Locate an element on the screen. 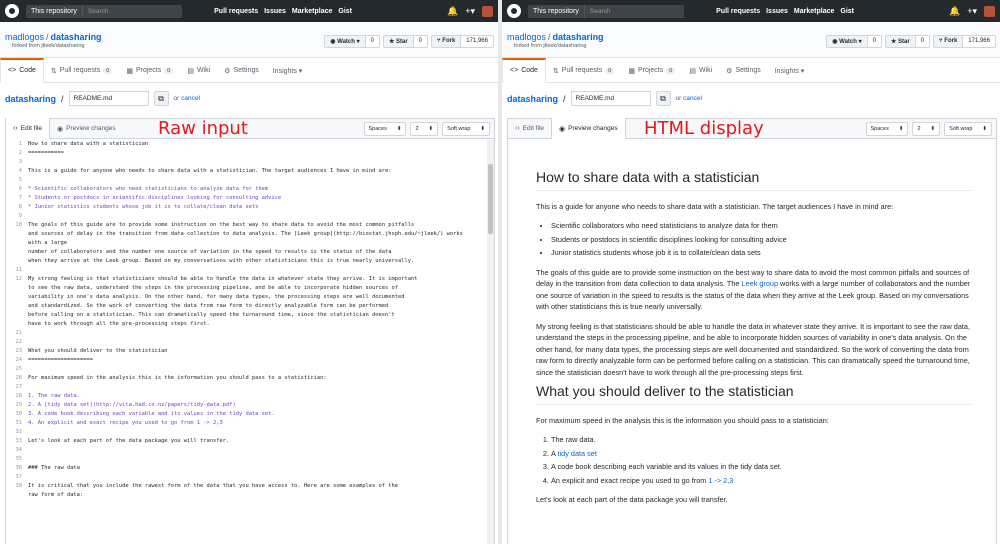 The image size is (1000, 544). scrollbar-thumb is located at coordinates (490, 199).